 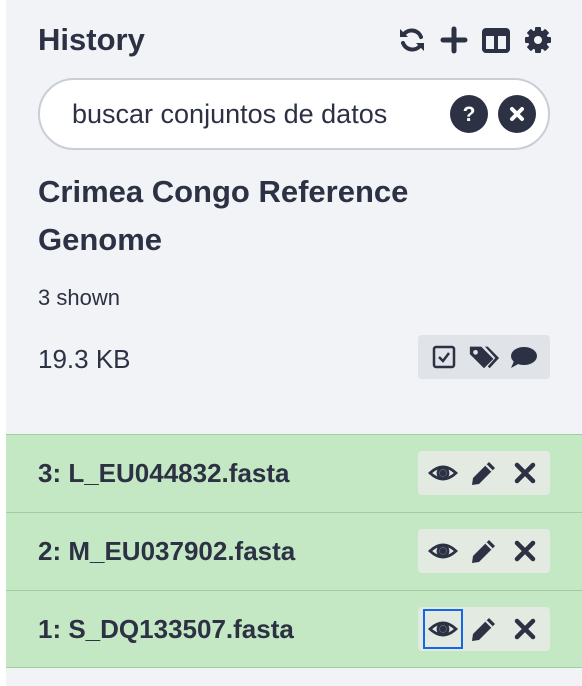 I want to click on dataset-item: 2: M_EU037902.fasta, so click(x=294, y=551).